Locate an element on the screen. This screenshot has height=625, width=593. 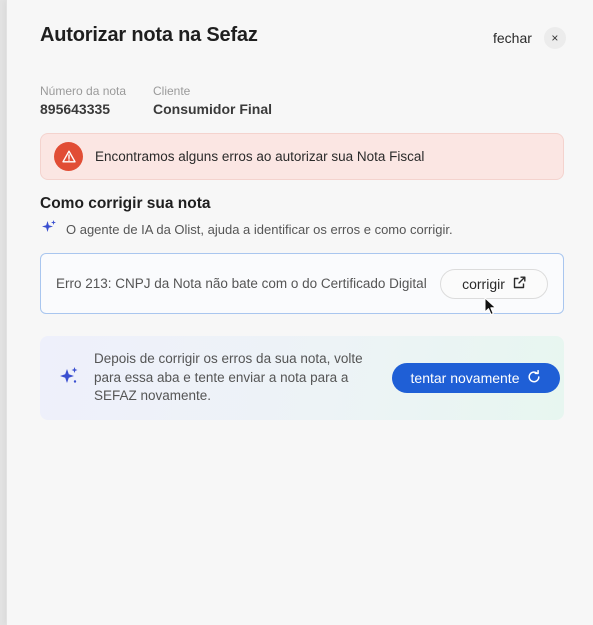
external-link-icon is located at coordinates (519, 284).